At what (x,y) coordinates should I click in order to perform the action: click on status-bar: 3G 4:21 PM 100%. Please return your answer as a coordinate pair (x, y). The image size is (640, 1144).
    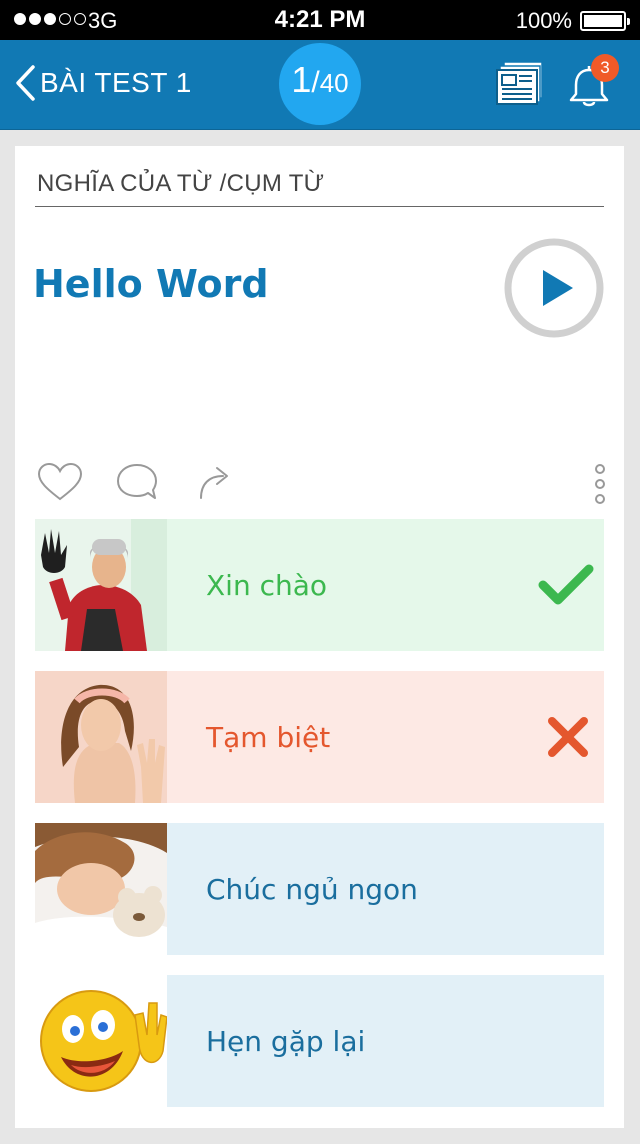
    Looking at the image, I should click on (320, 20).